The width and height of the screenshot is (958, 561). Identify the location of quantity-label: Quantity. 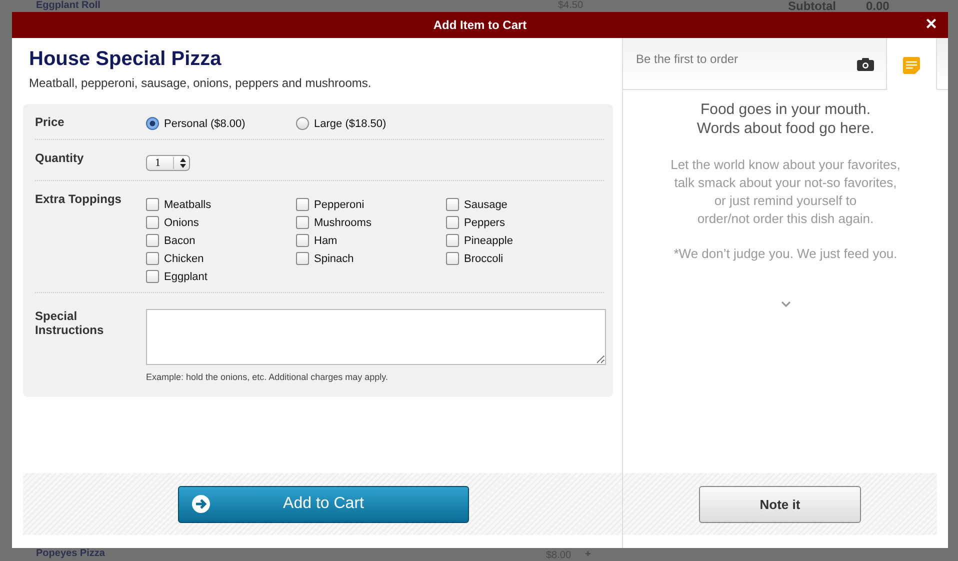
(60, 159).